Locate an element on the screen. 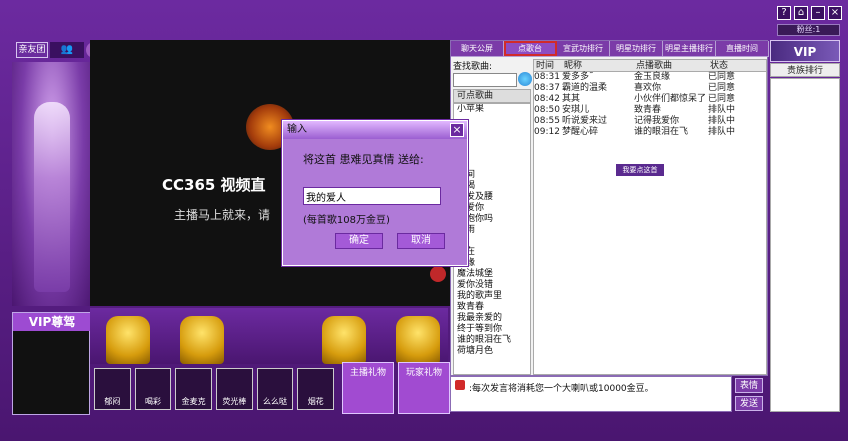 Image resolution: width=848 pixels, height=441 pixels. skin-button: ⌂ is located at coordinates (801, 13).